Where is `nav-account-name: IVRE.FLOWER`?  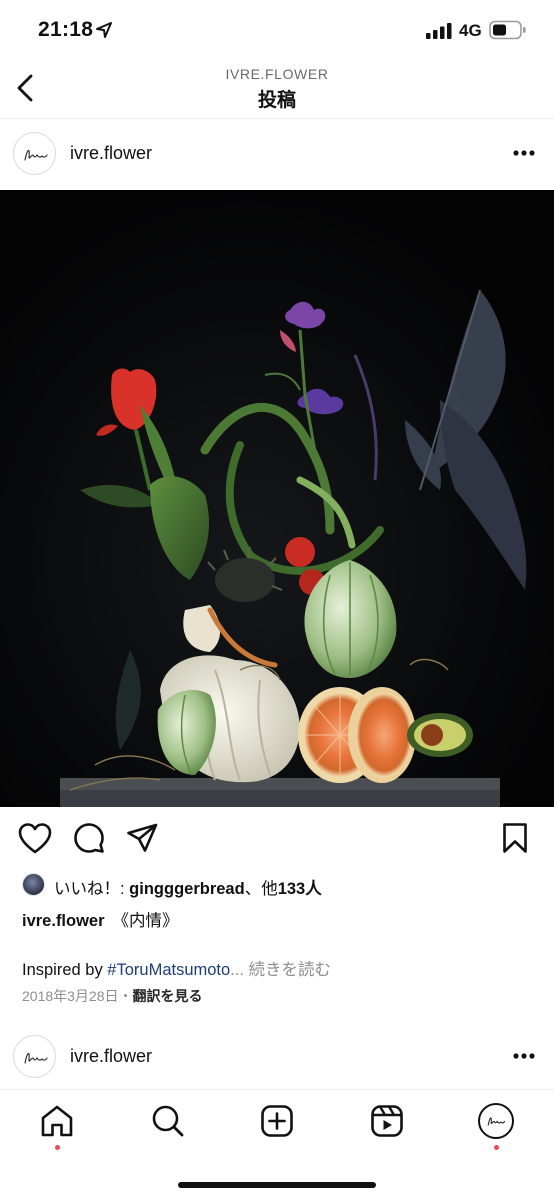 nav-account-name: IVRE.FLOWER is located at coordinates (277, 74).